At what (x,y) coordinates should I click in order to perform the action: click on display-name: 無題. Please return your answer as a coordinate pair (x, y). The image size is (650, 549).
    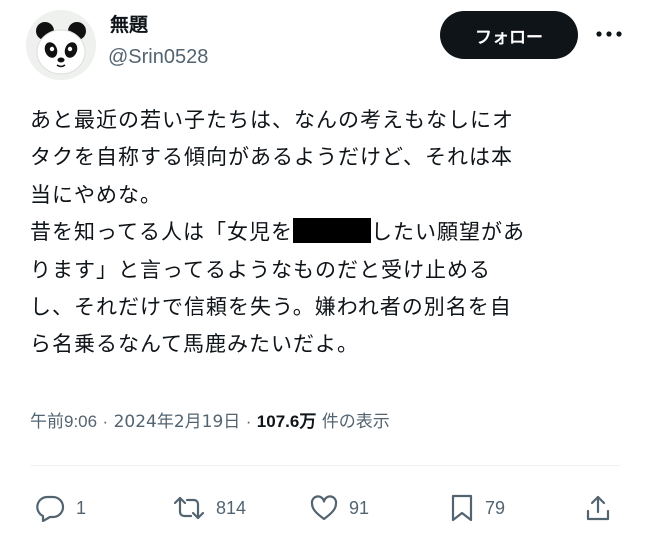
    Looking at the image, I should click on (129, 25).